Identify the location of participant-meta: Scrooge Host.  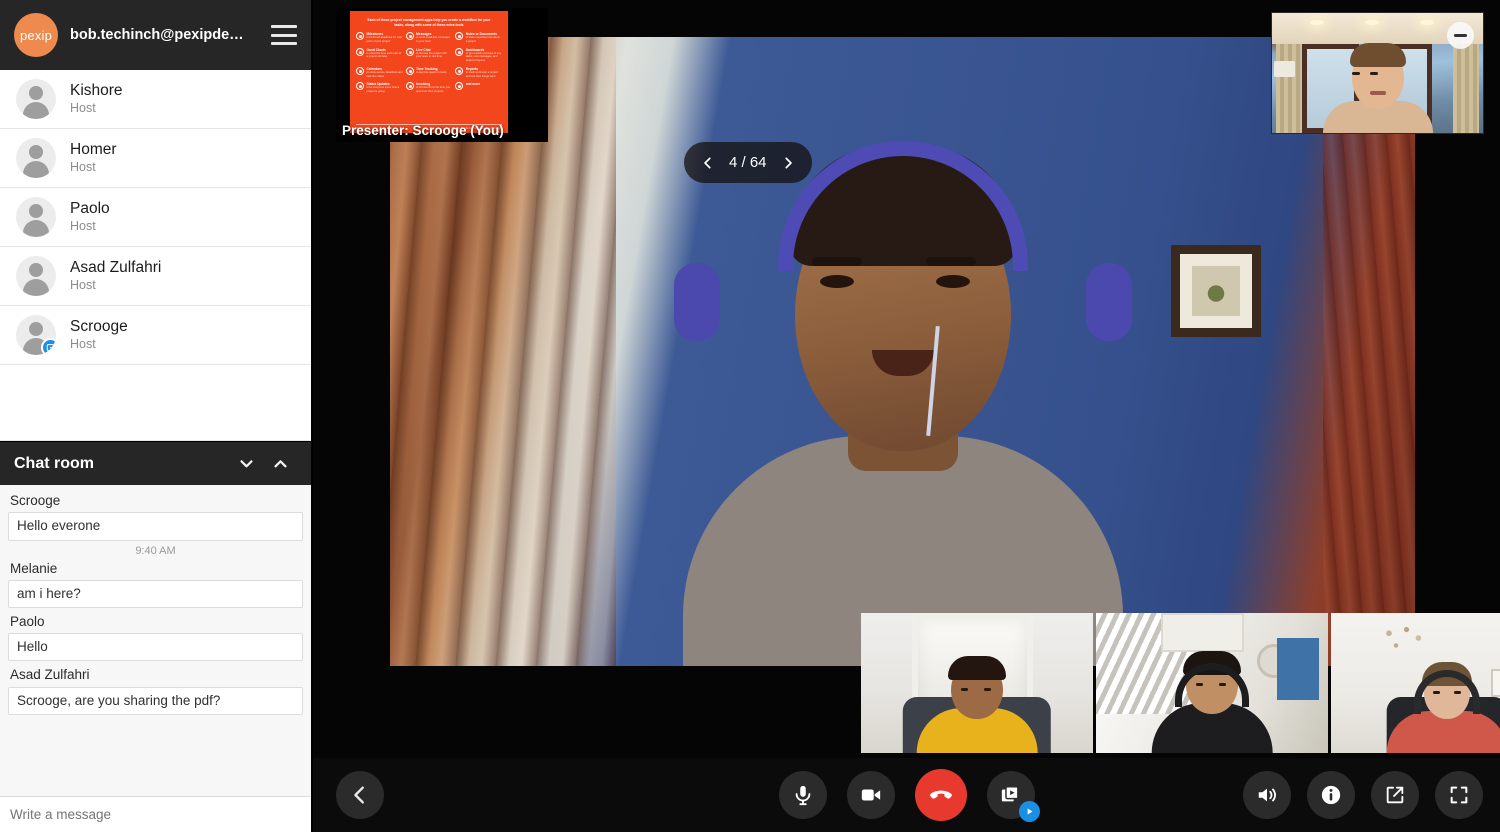
(99, 334).